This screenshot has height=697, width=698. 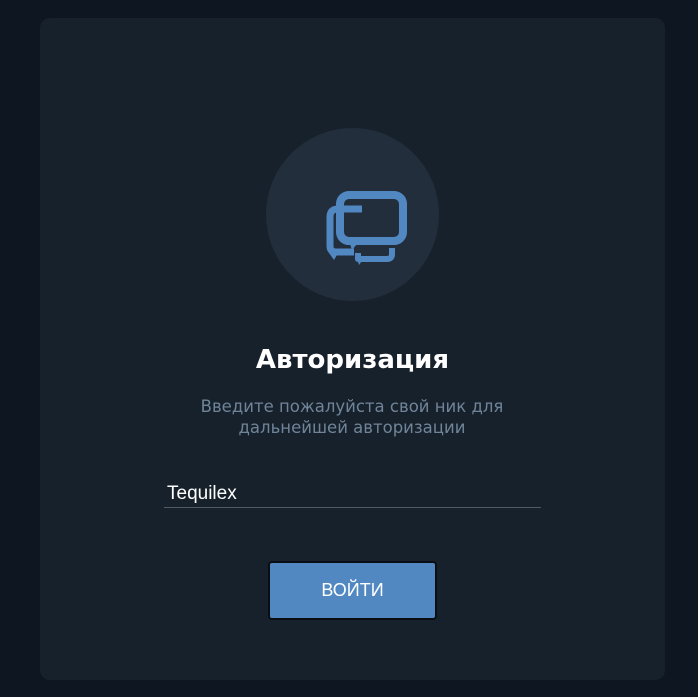 I want to click on chat-bubbles-icon, so click(x=366, y=228).